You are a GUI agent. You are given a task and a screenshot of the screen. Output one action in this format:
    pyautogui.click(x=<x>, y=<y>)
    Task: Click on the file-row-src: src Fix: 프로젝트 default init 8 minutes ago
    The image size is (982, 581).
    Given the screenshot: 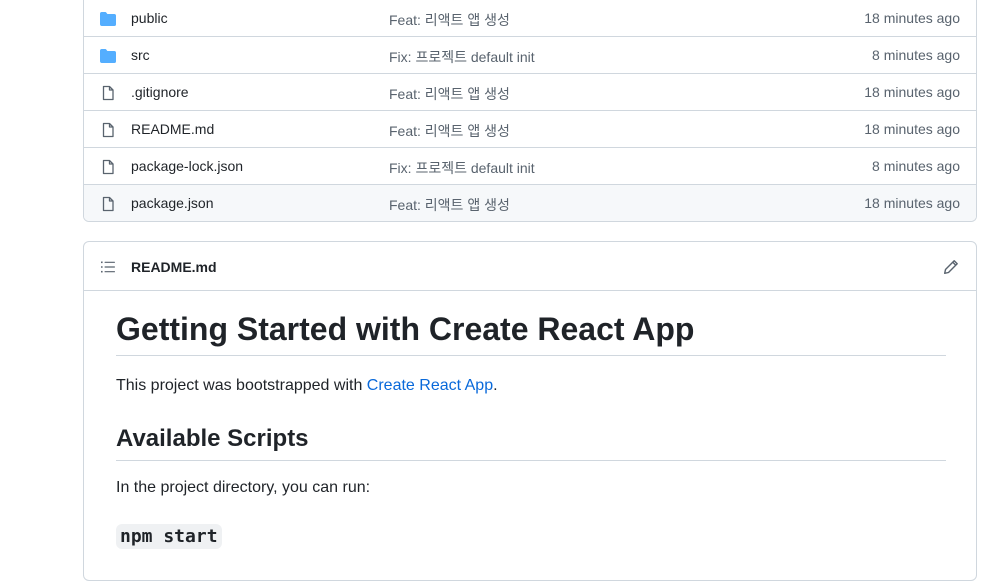 What is the action you would take?
    pyautogui.click(x=530, y=54)
    